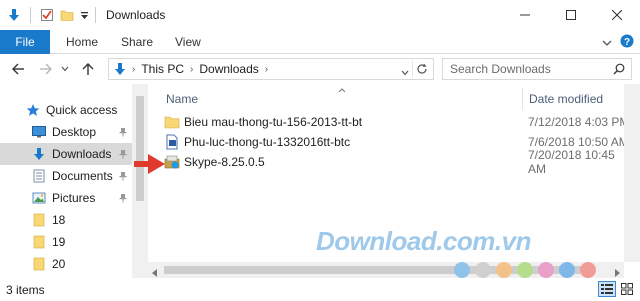 The width and height of the screenshot is (640, 301). Describe the element at coordinates (172, 142) in the screenshot. I see `document-icon` at that location.